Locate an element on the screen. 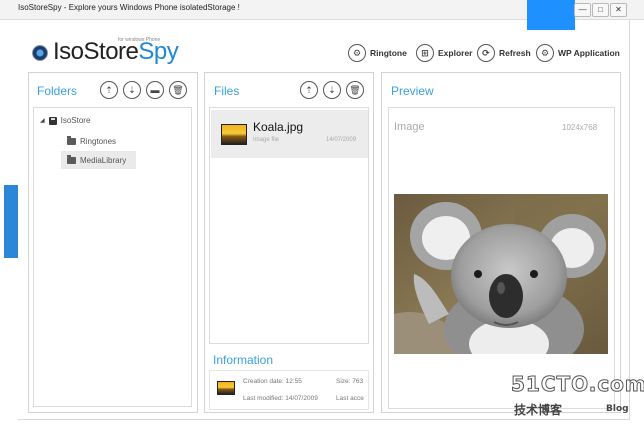 The width and height of the screenshot is (644, 434). last-modified: Last modified: 14/07/2009 is located at coordinates (280, 398).